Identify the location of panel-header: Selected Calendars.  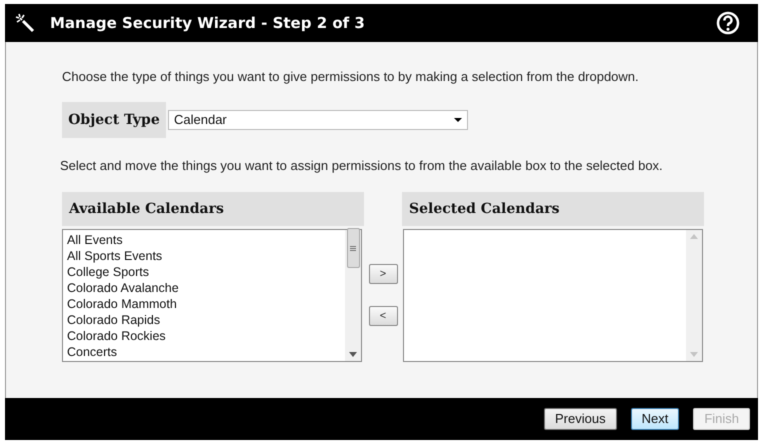
(553, 209).